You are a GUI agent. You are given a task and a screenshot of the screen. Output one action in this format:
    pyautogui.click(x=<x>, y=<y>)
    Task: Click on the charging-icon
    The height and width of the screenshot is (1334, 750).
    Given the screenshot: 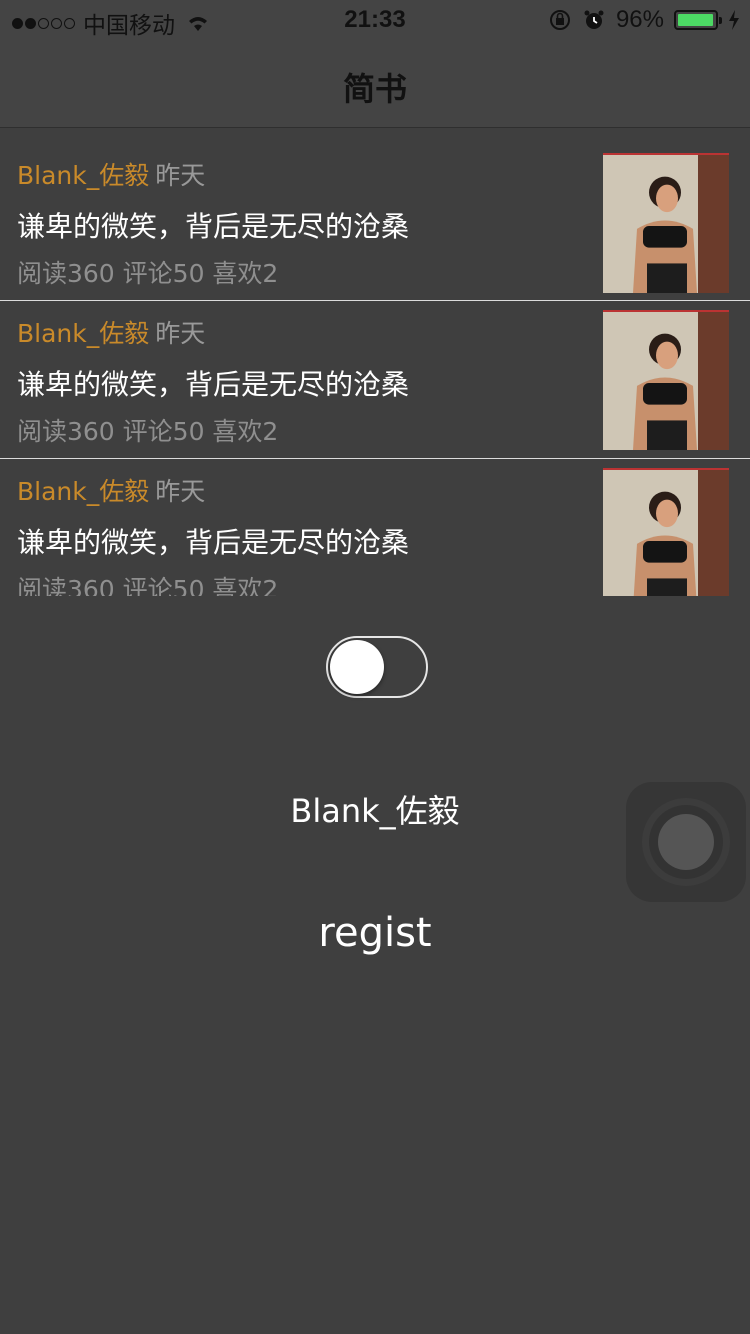 What is the action you would take?
    pyautogui.click(x=734, y=20)
    